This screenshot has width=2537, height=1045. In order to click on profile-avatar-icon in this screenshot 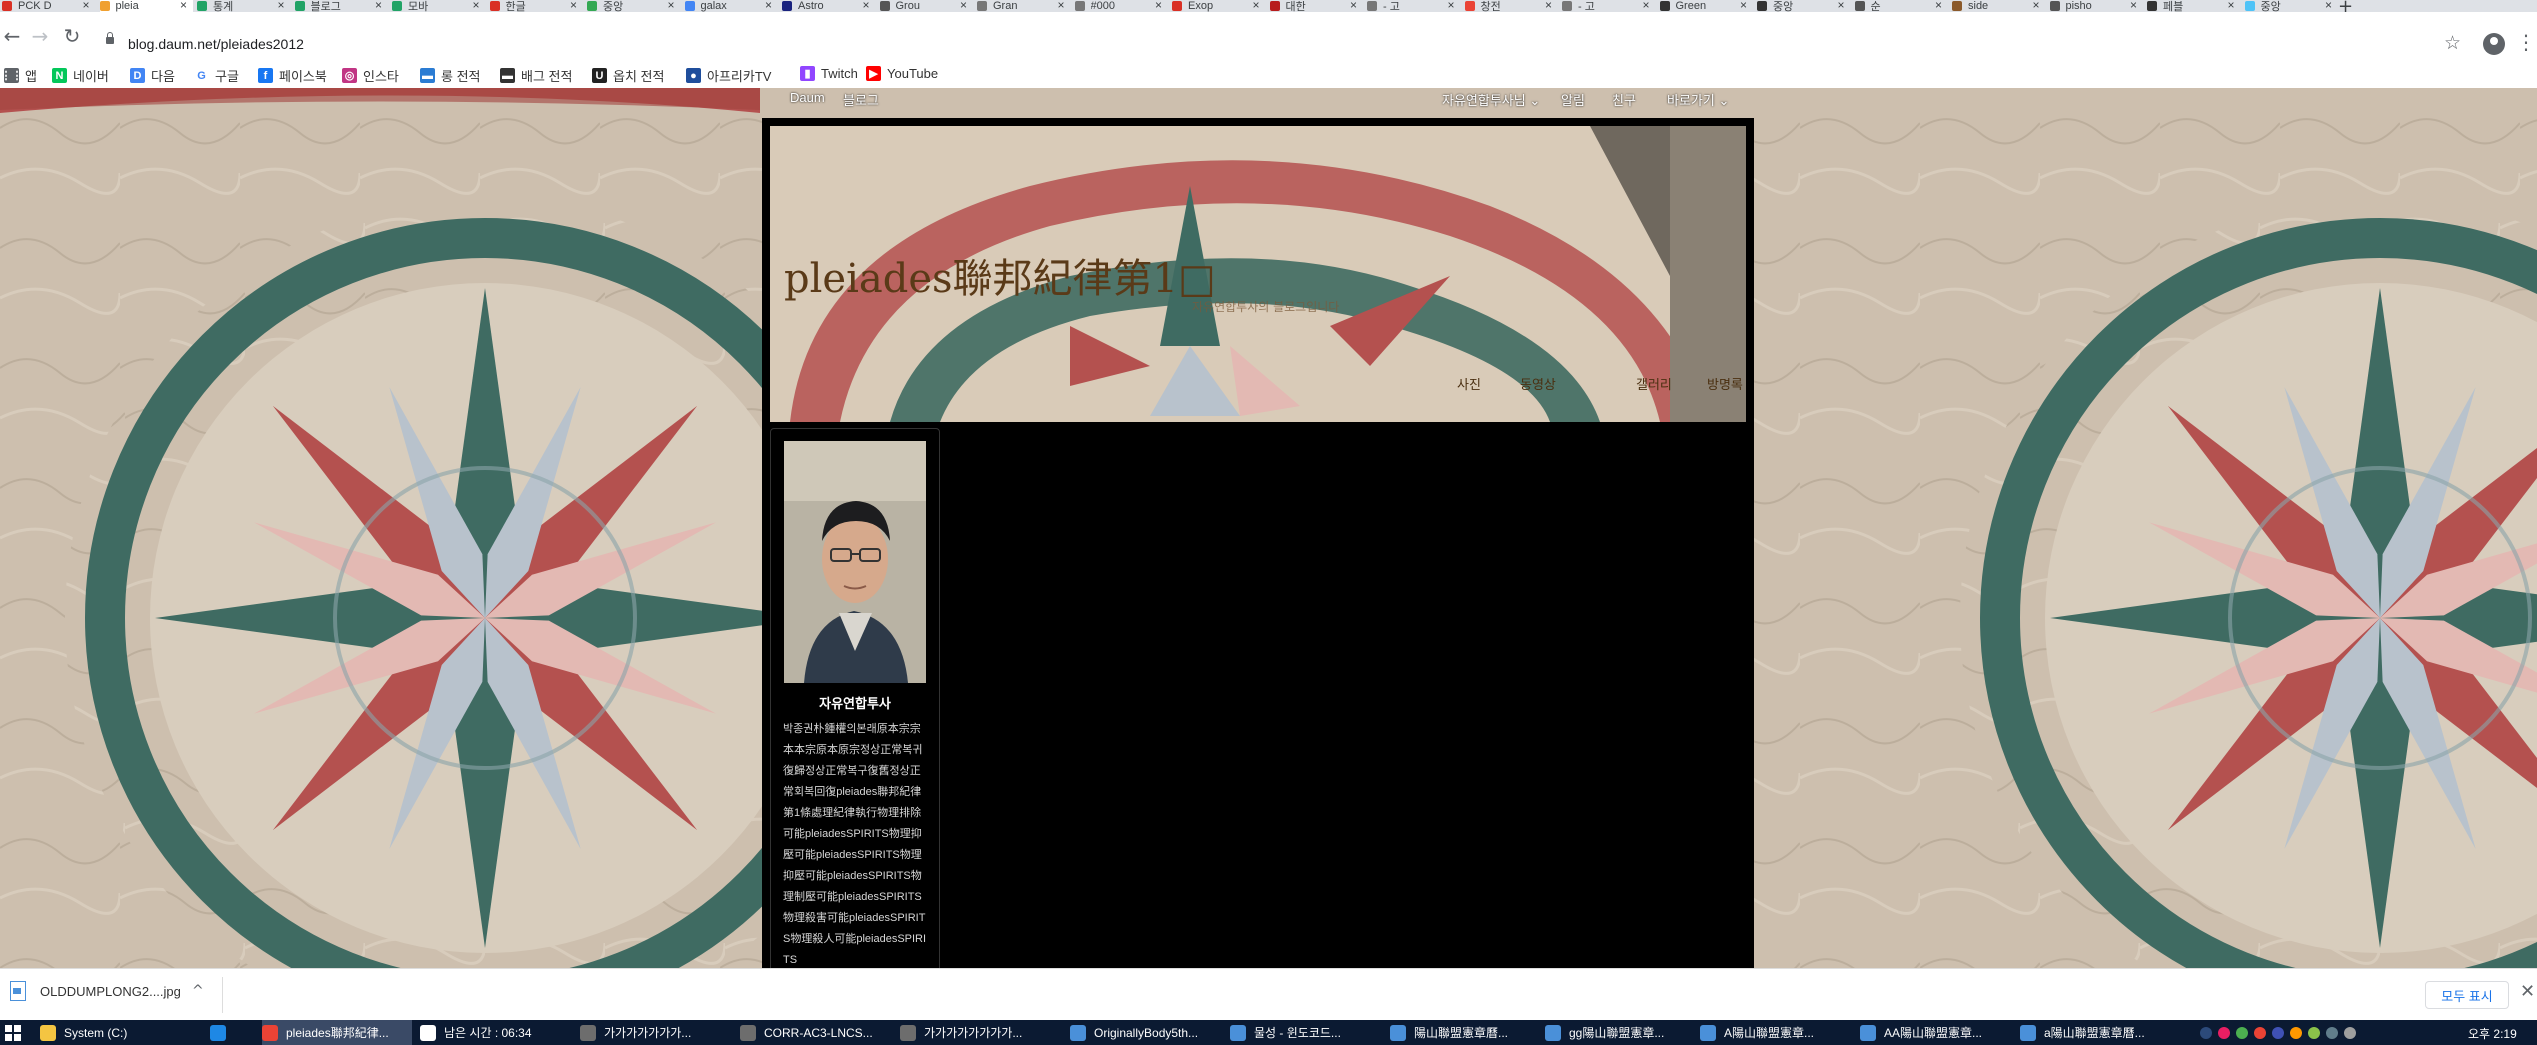, I will do `click(2494, 44)`.